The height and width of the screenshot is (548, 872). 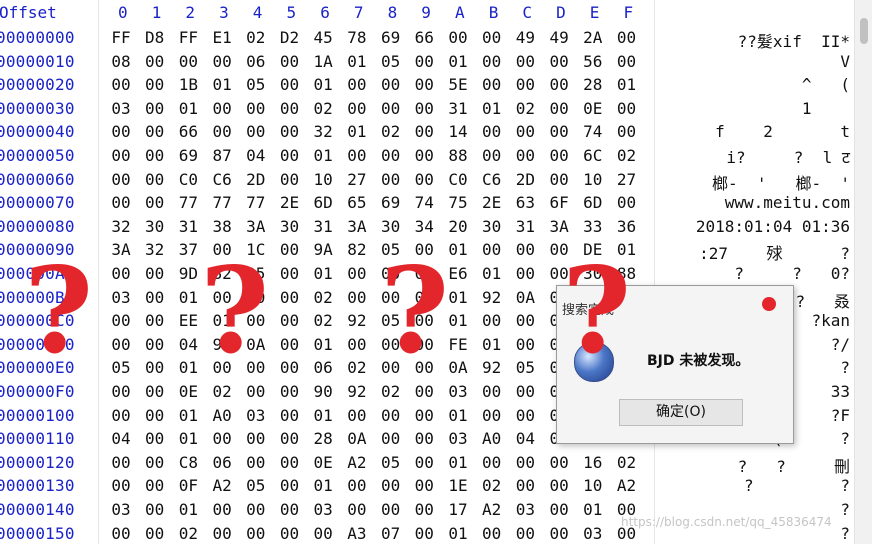 What do you see at coordinates (121, 226) in the screenshot?
I see `hex-byte: 32` at bounding box center [121, 226].